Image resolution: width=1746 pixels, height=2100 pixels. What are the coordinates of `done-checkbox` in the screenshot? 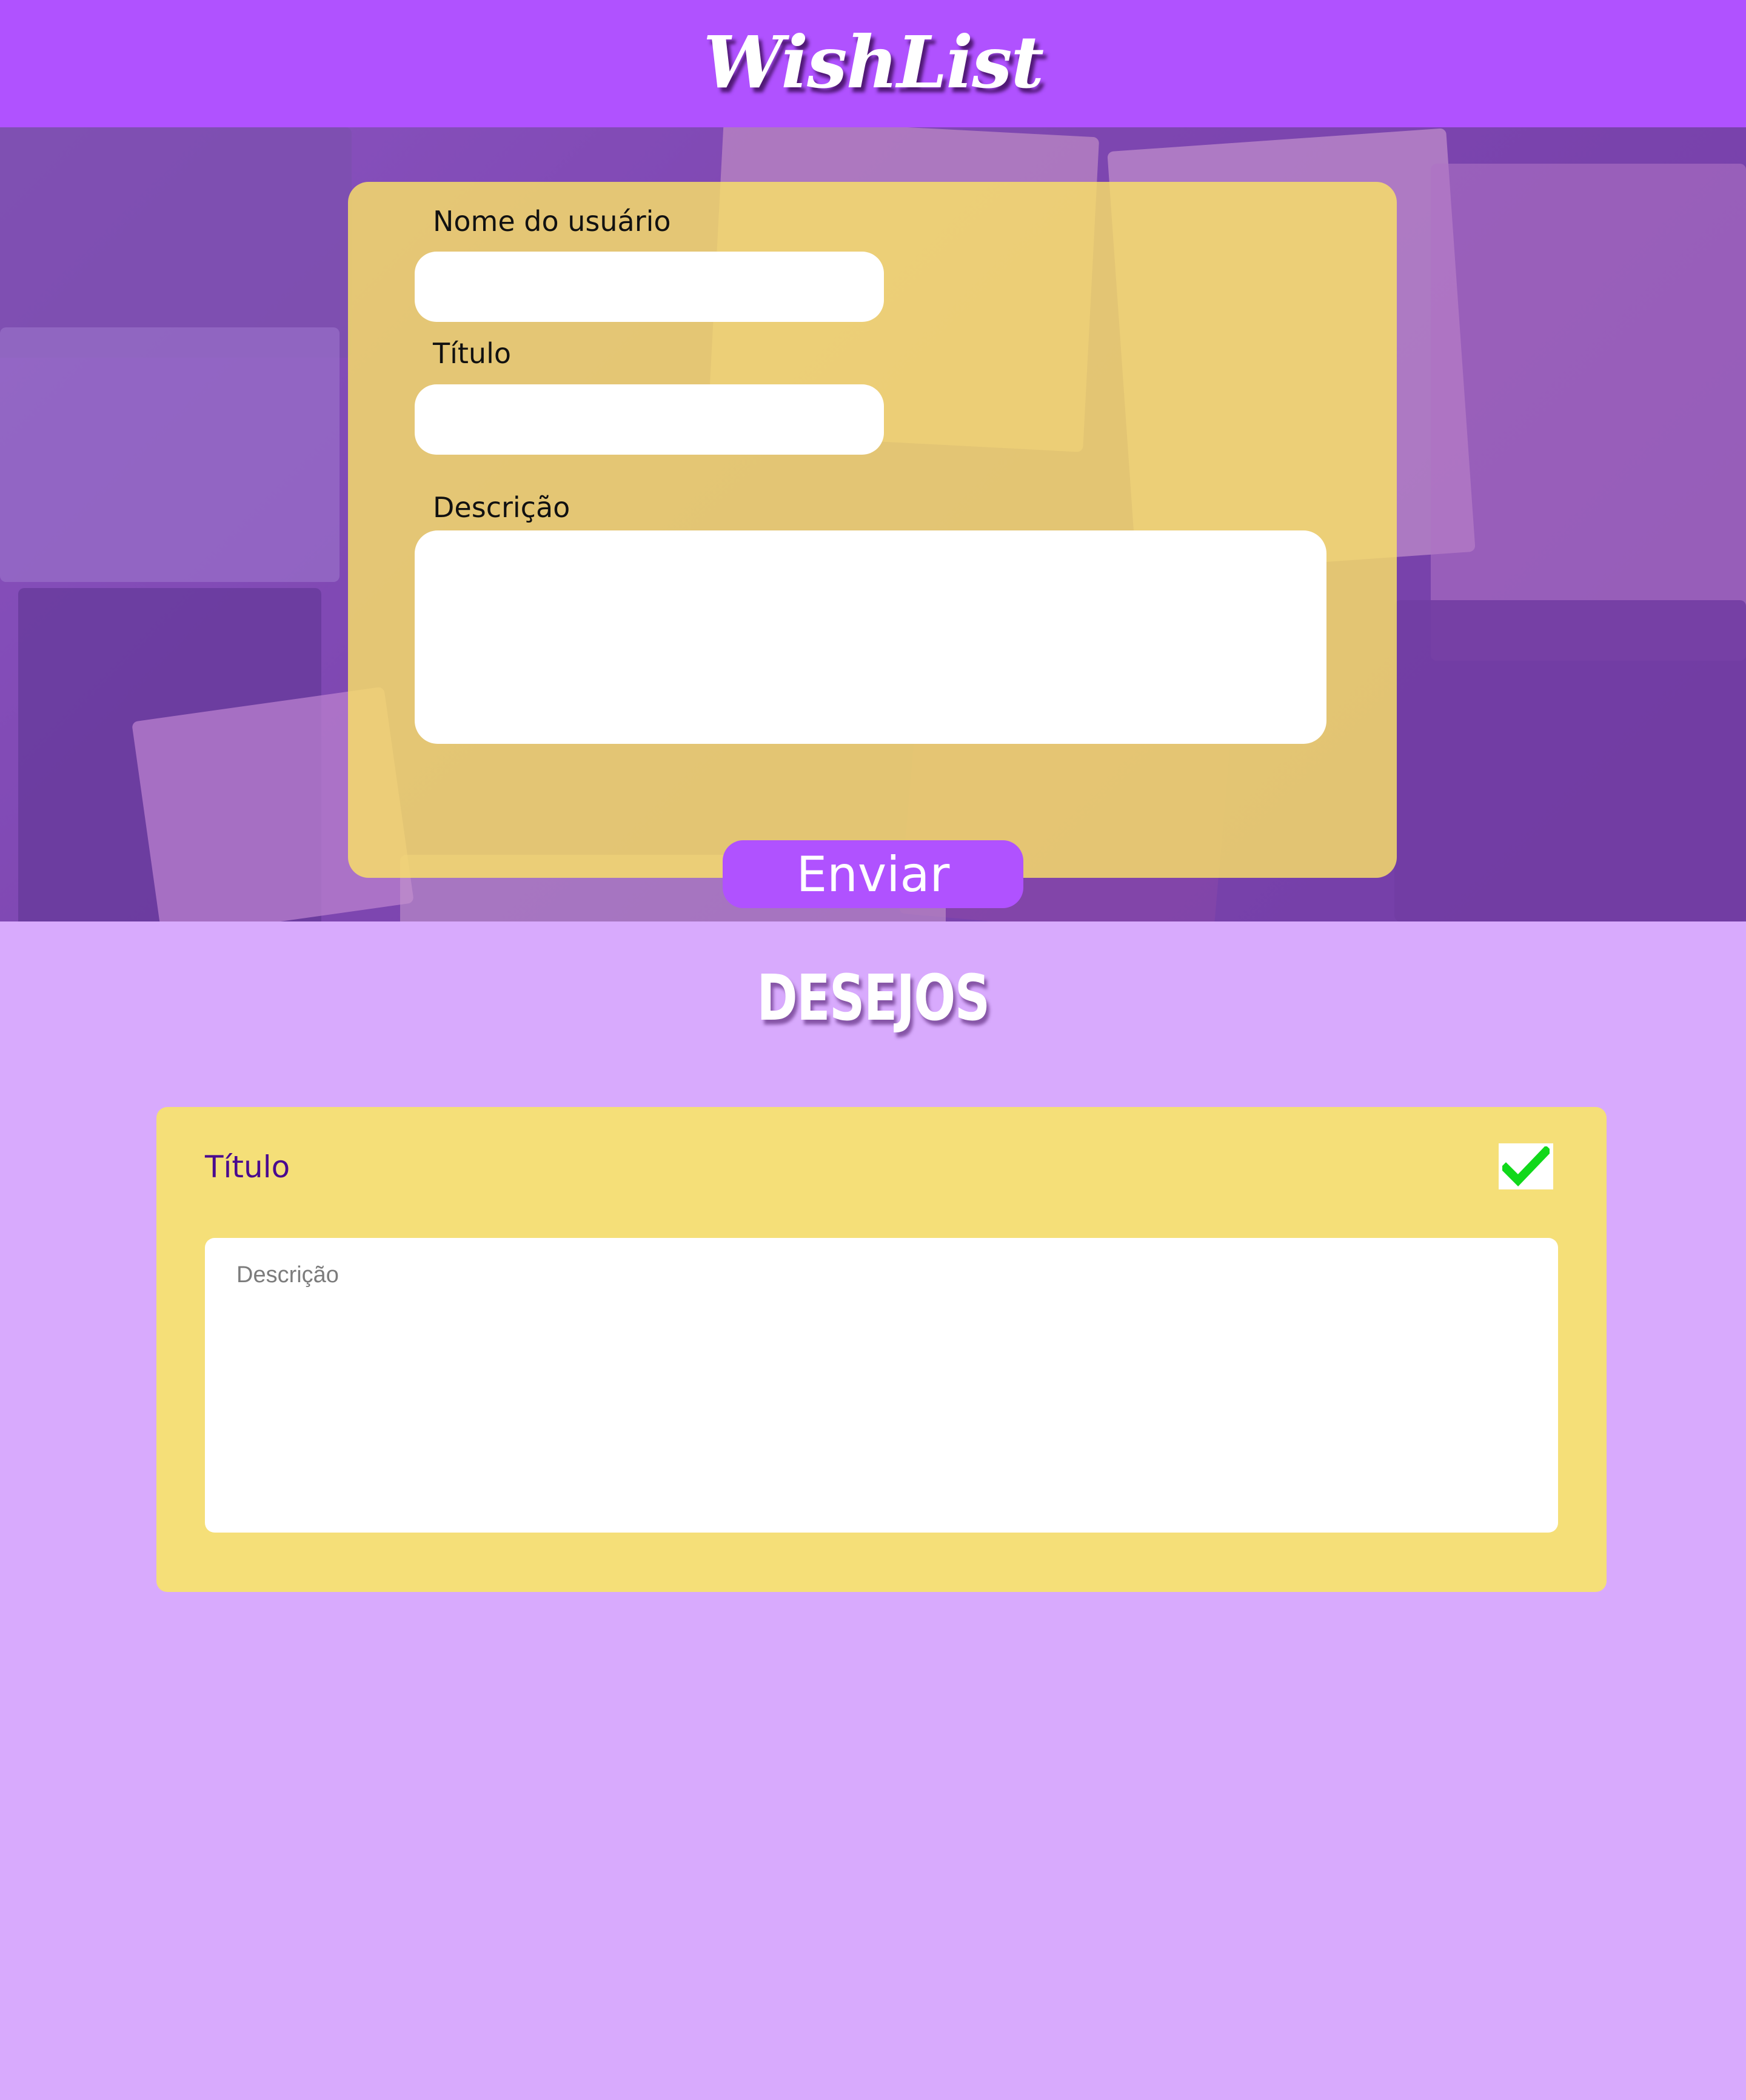 It's located at (1526, 1166).